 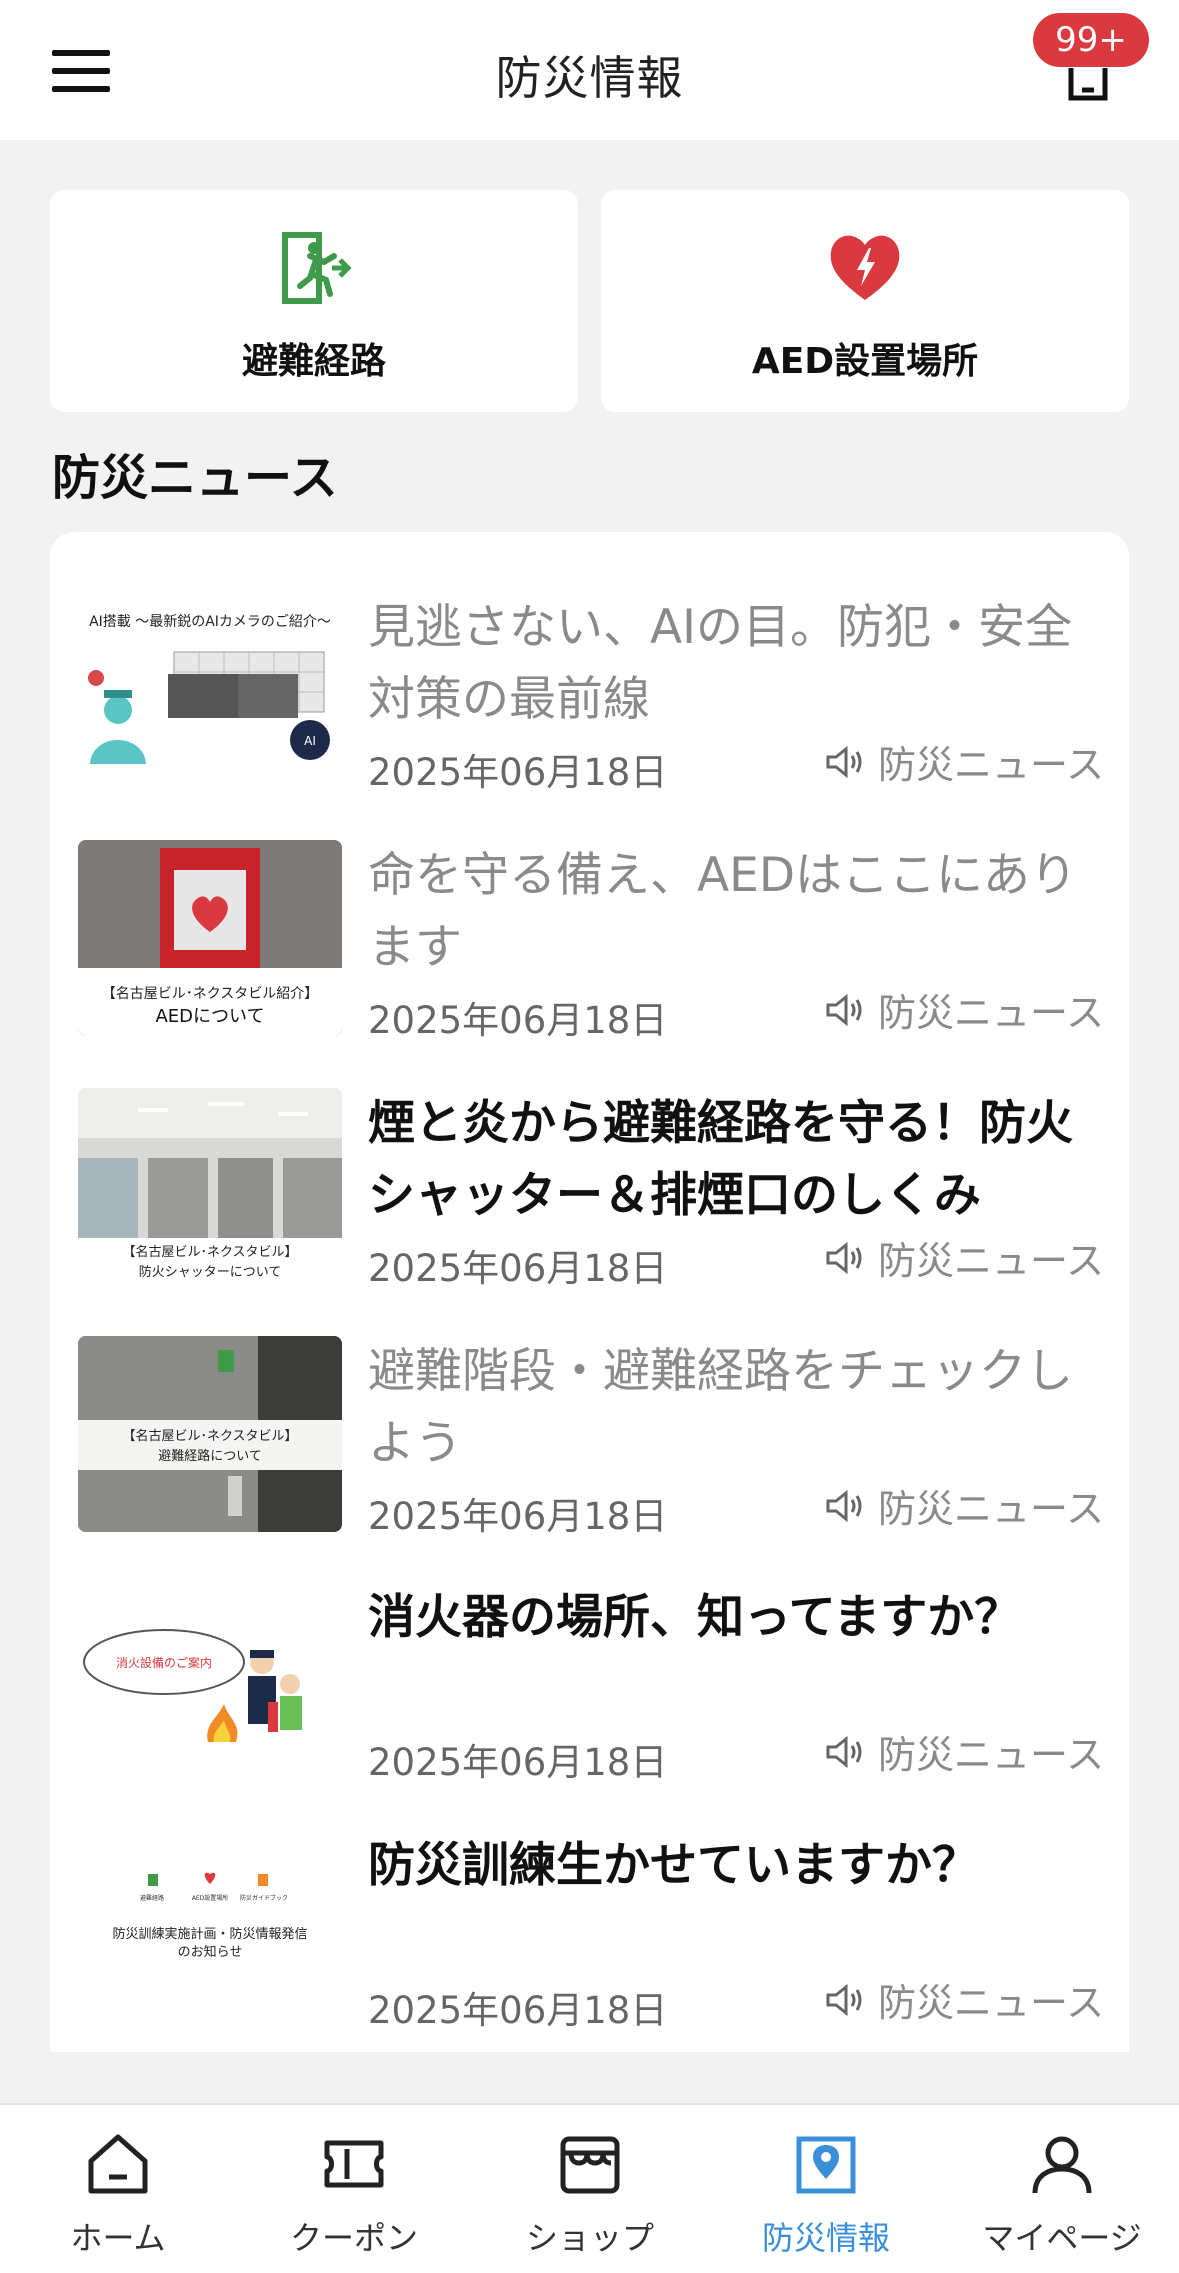 I want to click on aed-photo: 【名古屋ビル･ネクスタビル紹介】 AEDについて, so click(x=210, y=938).